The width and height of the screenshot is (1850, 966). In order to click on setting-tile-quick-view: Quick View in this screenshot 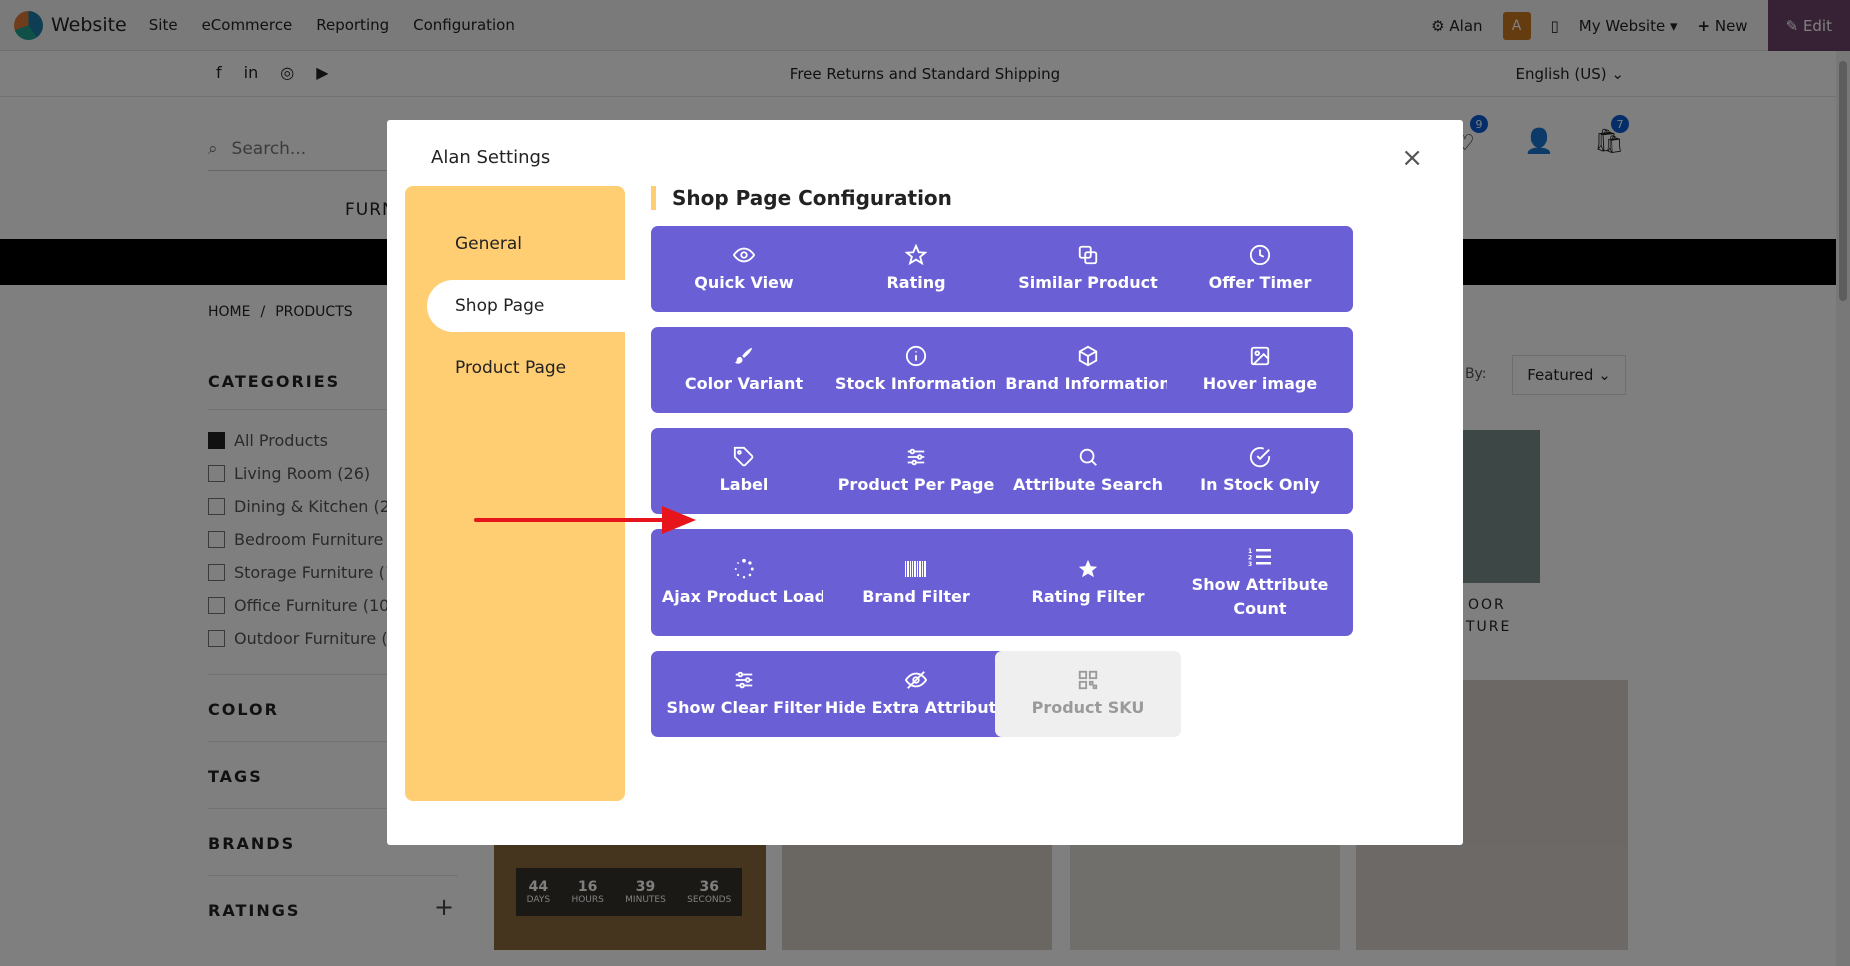, I will do `click(744, 269)`.